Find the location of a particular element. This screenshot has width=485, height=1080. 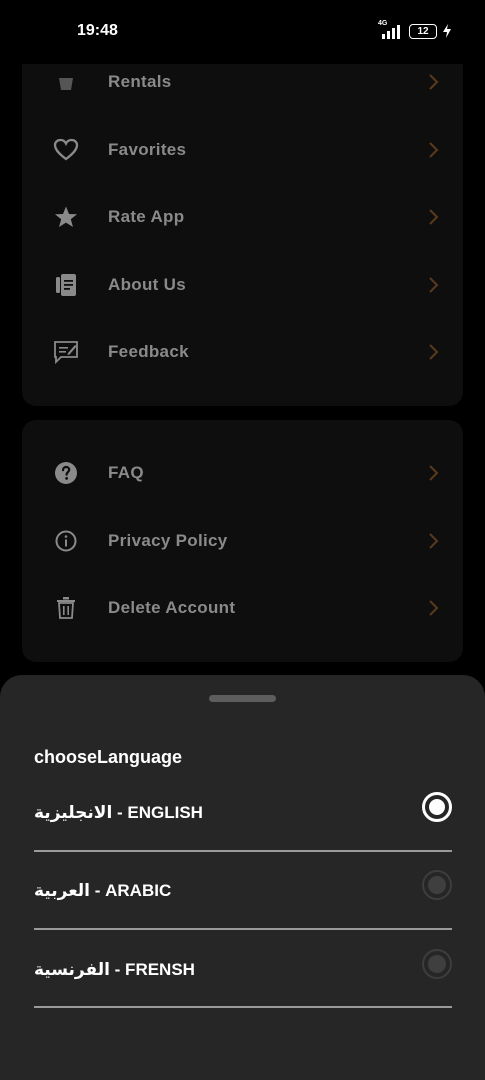

status-bar: 19:48 4G 12 is located at coordinates (242, 32).